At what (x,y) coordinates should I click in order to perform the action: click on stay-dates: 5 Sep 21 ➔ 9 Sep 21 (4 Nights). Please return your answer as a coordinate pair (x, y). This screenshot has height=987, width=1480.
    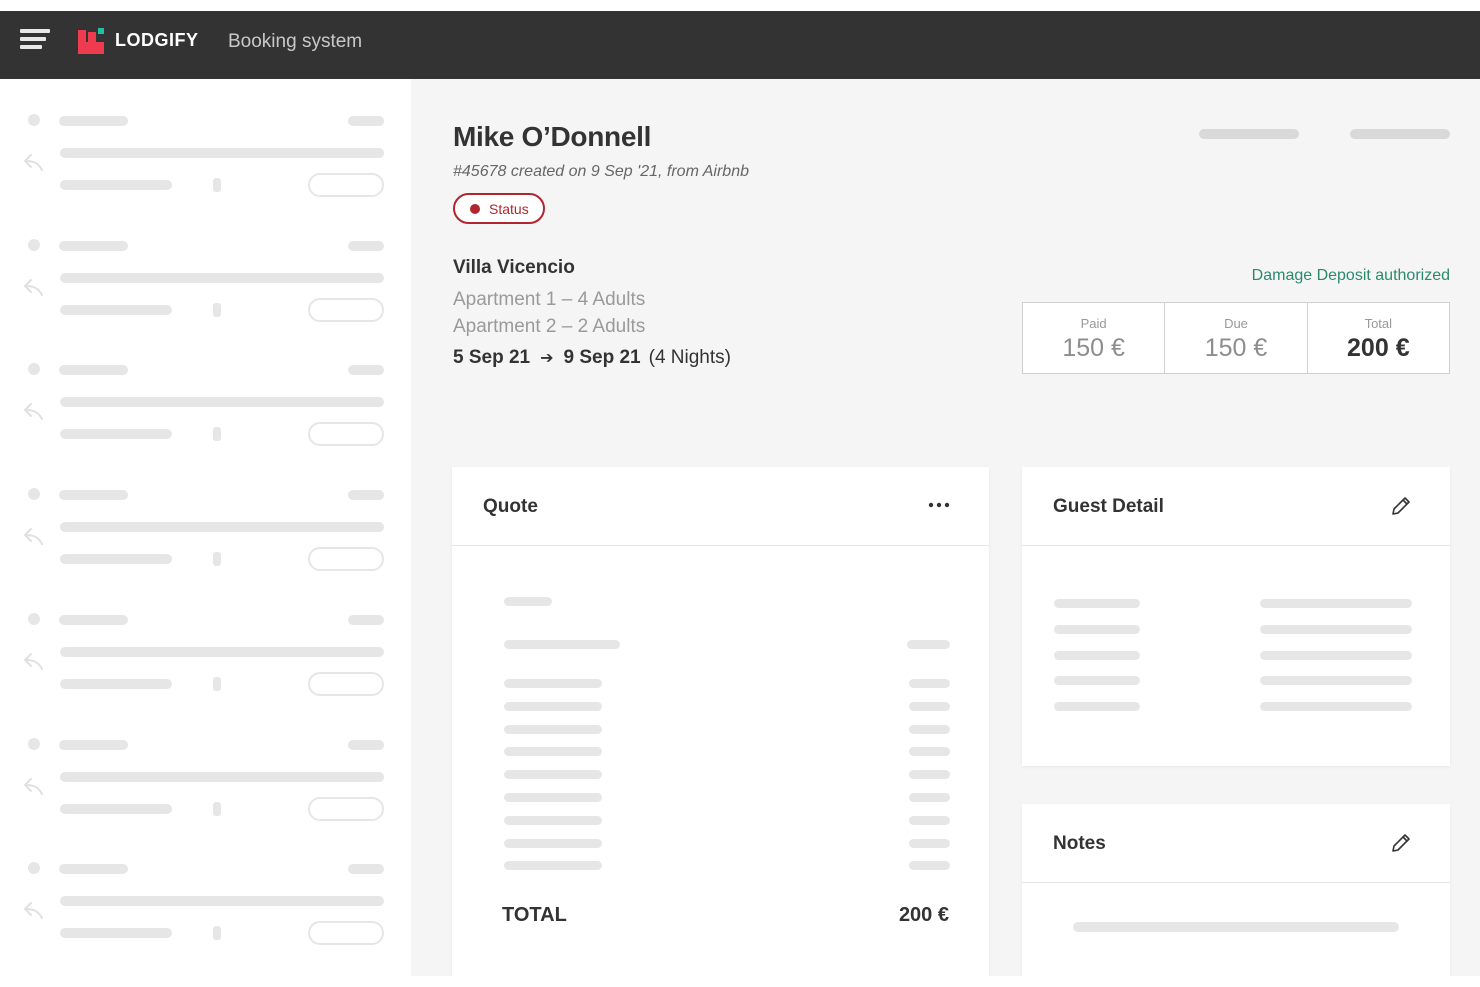
    Looking at the image, I should click on (592, 358).